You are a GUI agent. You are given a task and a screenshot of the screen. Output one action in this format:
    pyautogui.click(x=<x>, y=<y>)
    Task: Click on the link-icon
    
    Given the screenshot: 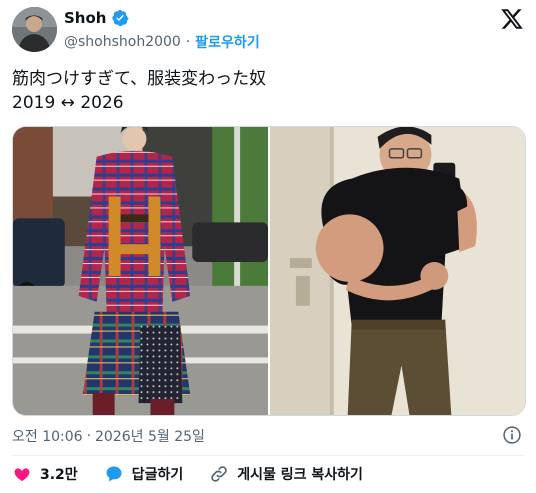 What is the action you would take?
    pyautogui.click(x=219, y=474)
    